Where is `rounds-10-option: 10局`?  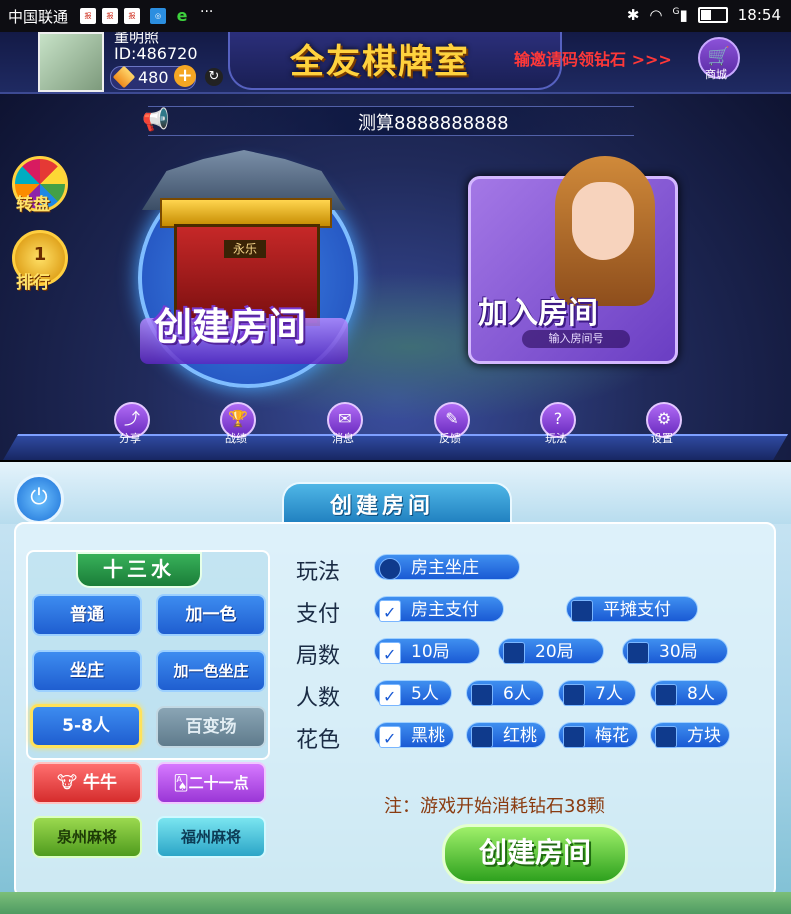
rounds-10-option: 10局 is located at coordinates (427, 653).